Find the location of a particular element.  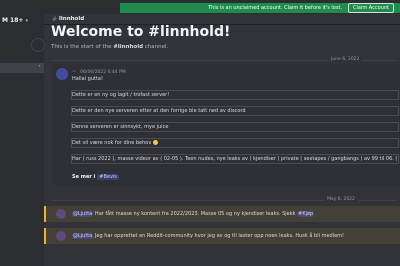

message-line: Det vil være nok for dine behov is located at coordinates (235, 143).